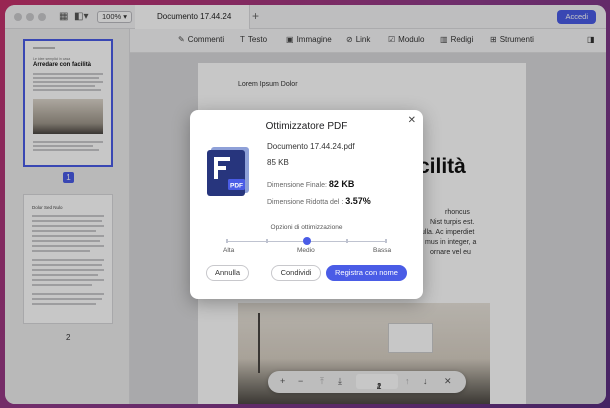 The image size is (610, 408). I want to click on level-medium-label: Medio, so click(306, 250).